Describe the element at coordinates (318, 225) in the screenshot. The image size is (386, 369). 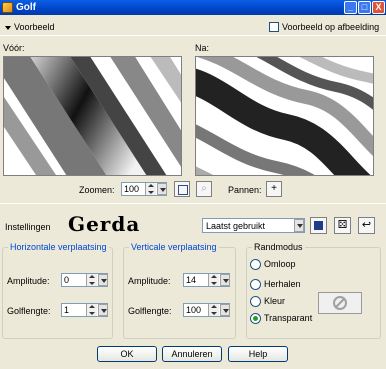
I see `save-preset-button` at that location.